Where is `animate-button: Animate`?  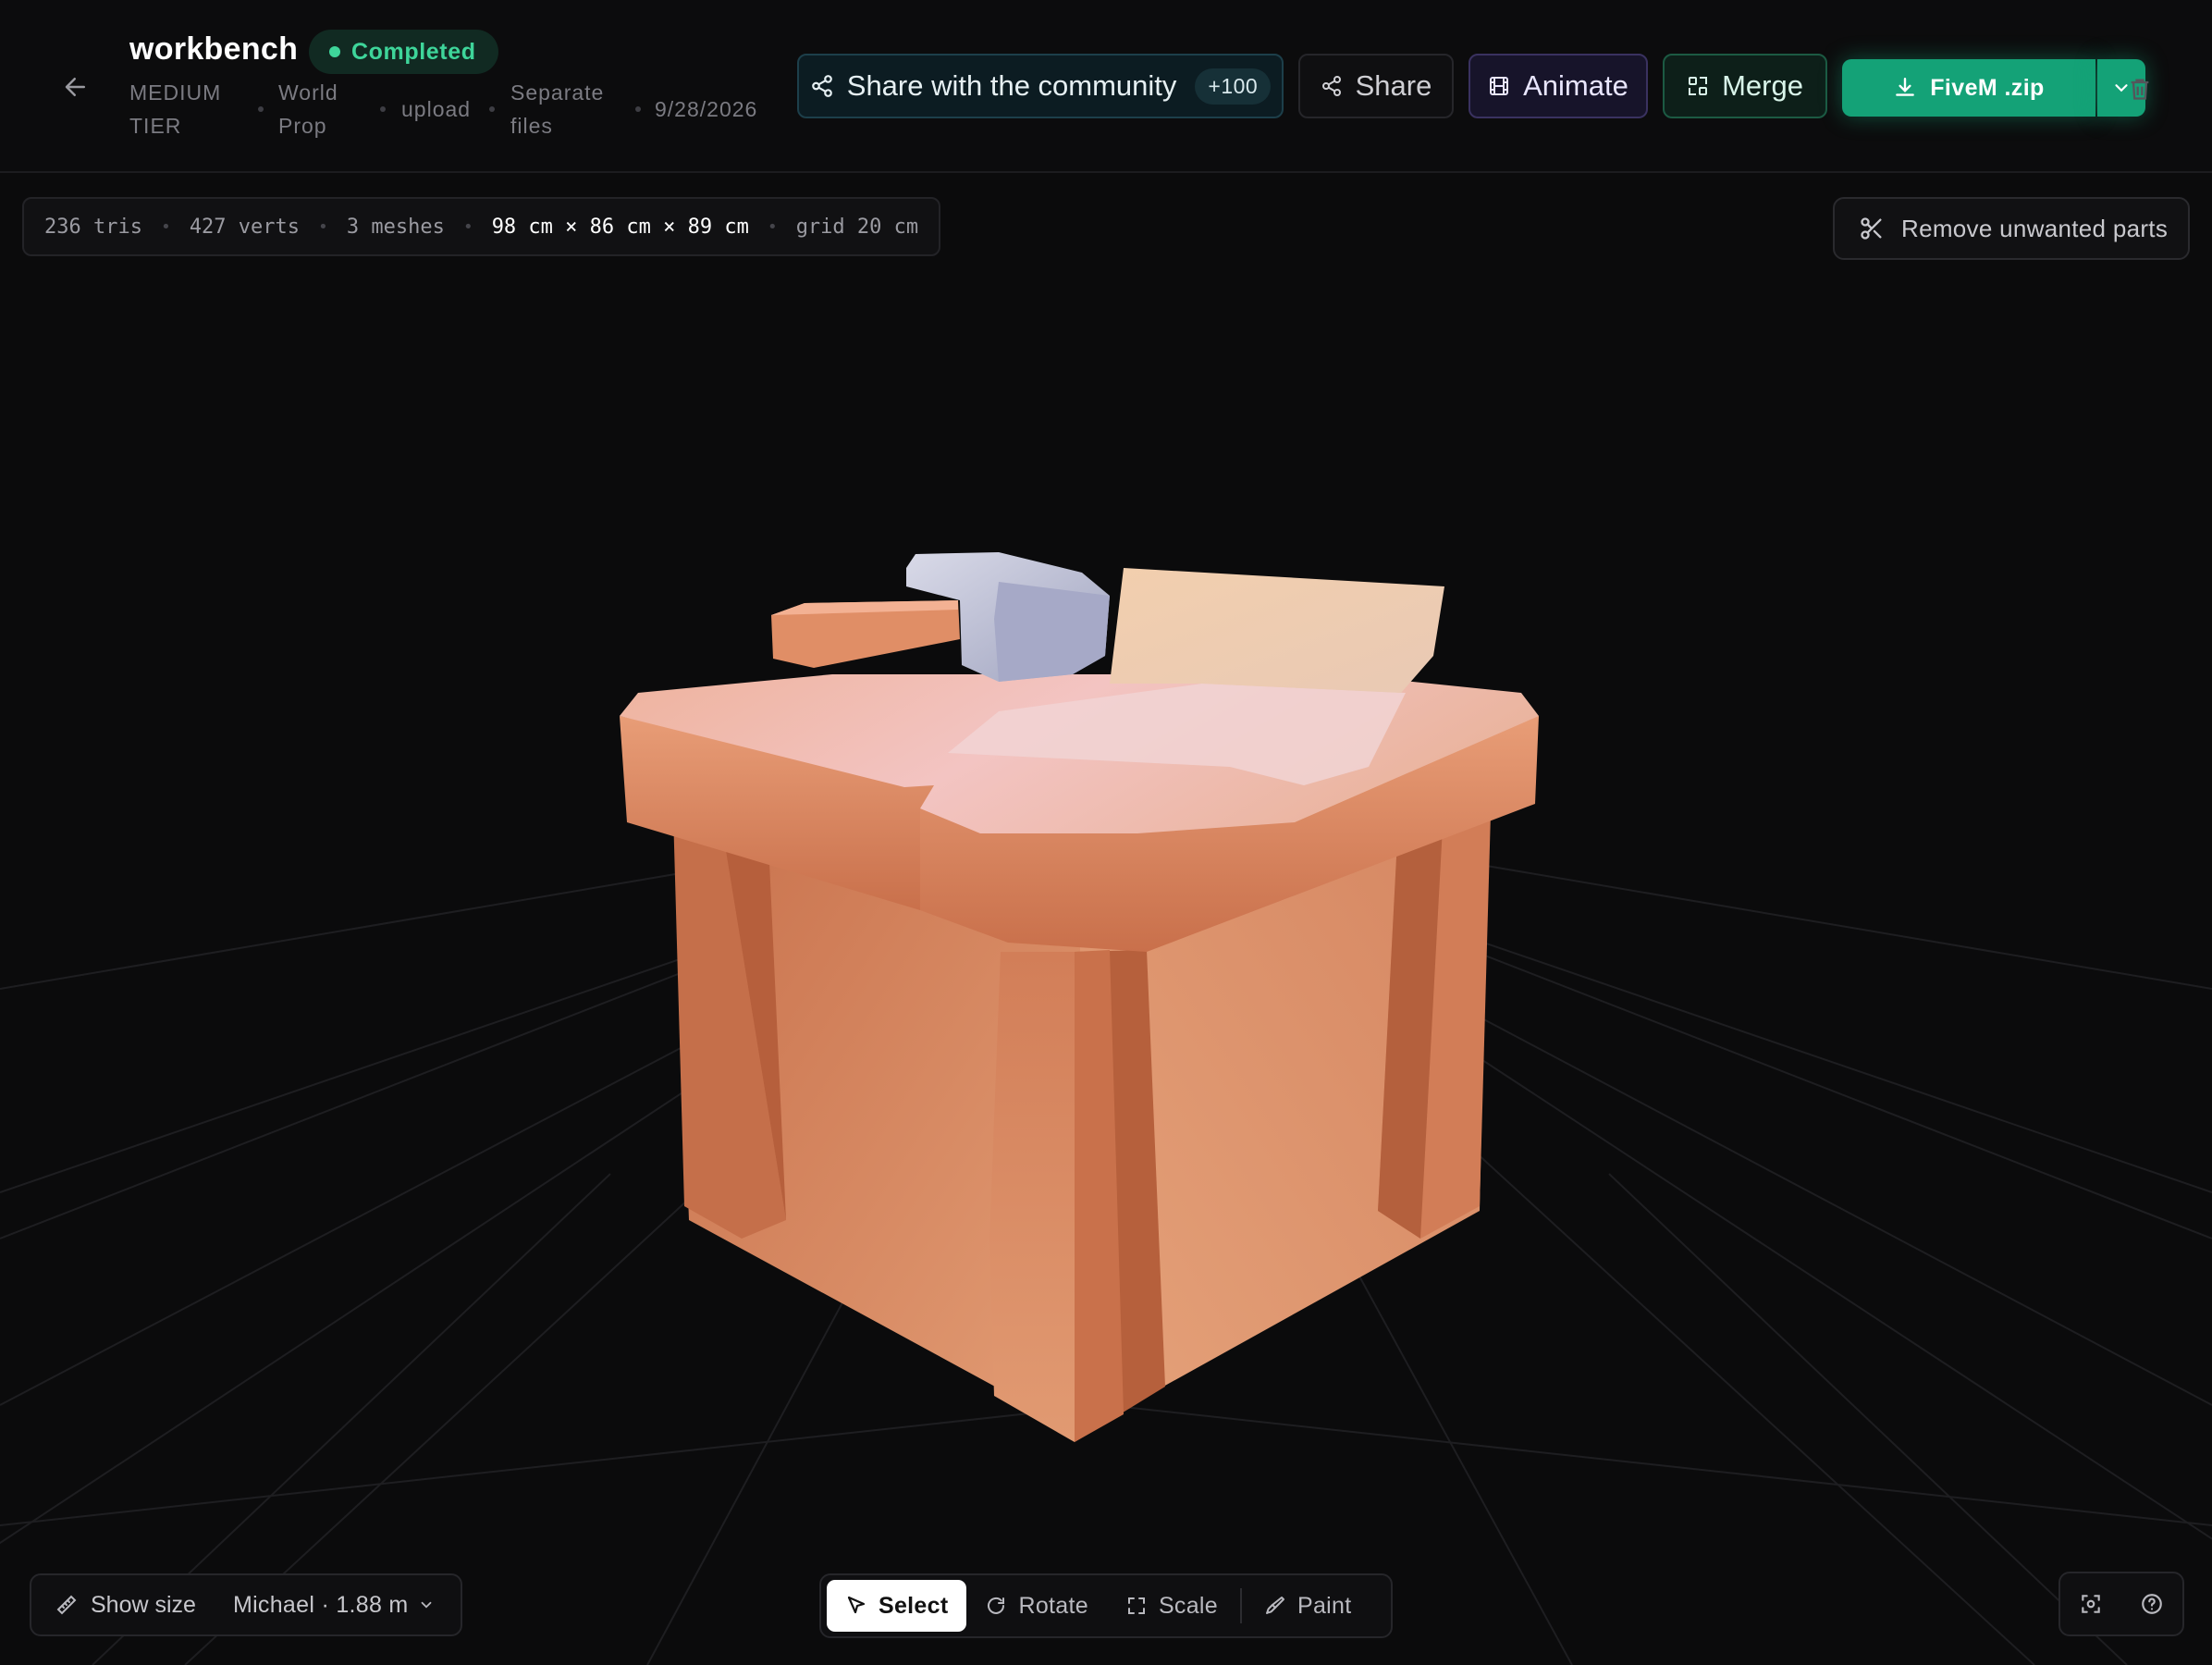 animate-button: Animate is located at coordinates (1559, 86).